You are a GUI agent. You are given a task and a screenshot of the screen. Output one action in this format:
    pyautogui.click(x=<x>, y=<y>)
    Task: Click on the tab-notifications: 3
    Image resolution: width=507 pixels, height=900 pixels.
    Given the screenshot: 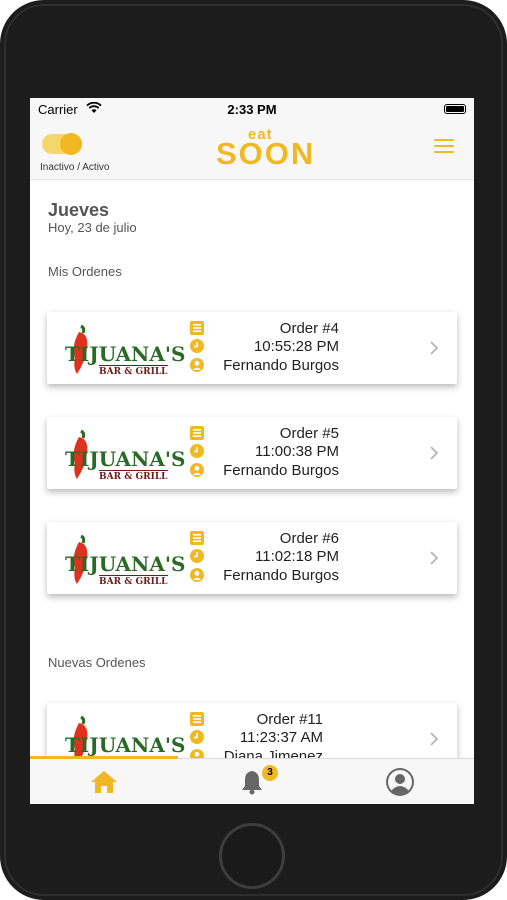 What is the action you would take?
    pyautogui.click(x=252, y=781)
    